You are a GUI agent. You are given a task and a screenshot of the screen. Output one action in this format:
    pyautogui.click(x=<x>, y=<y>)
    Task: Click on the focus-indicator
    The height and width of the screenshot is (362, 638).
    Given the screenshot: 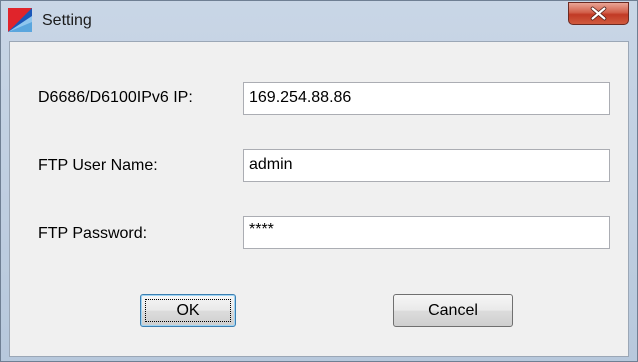 What is the action you would take?
    pyautogui.click(x=188, y=310)
    